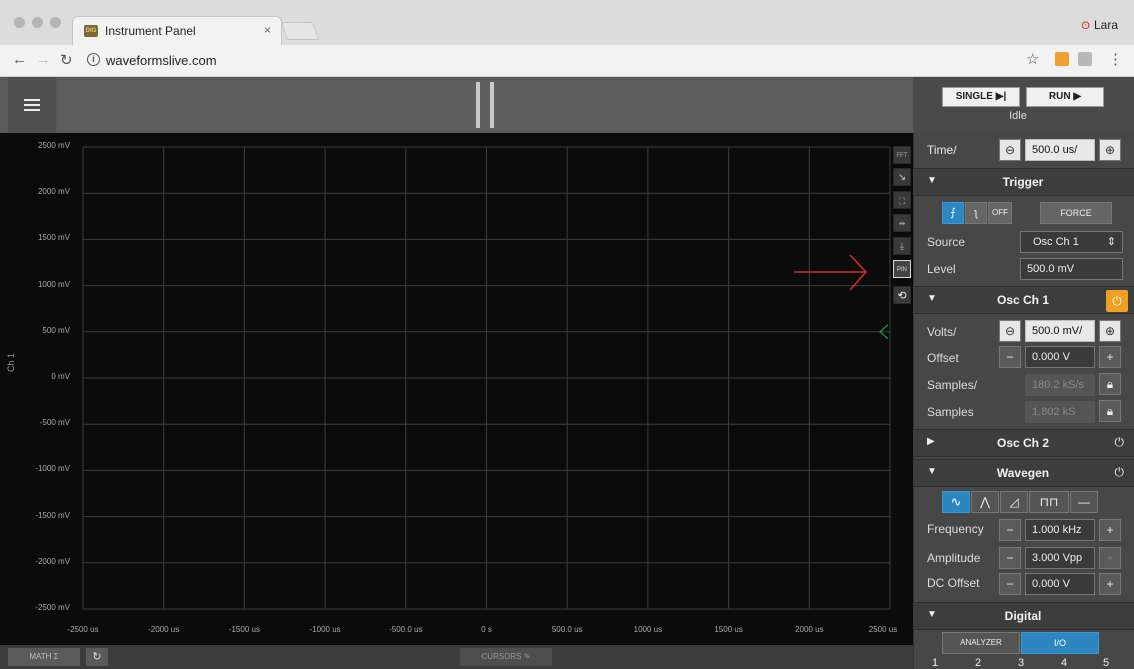  Describe the element at coordinates (1060, 150) in the screenshot. I see `time-value: 500.0 us/` at that location.